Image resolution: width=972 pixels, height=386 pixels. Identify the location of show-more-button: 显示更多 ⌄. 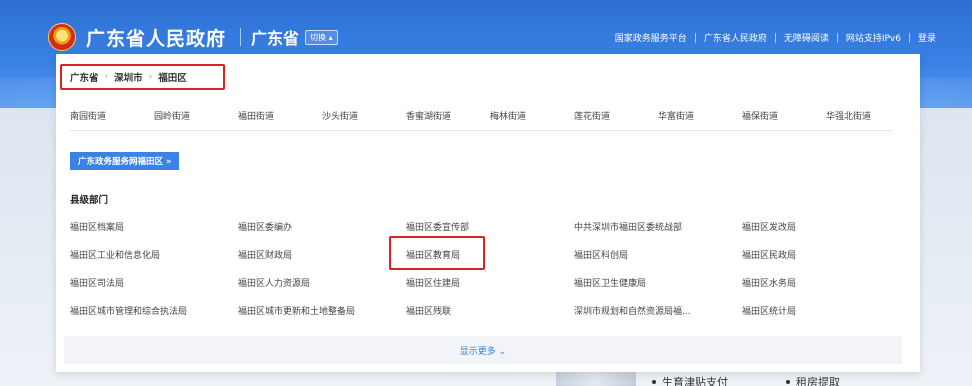
(483, 350).